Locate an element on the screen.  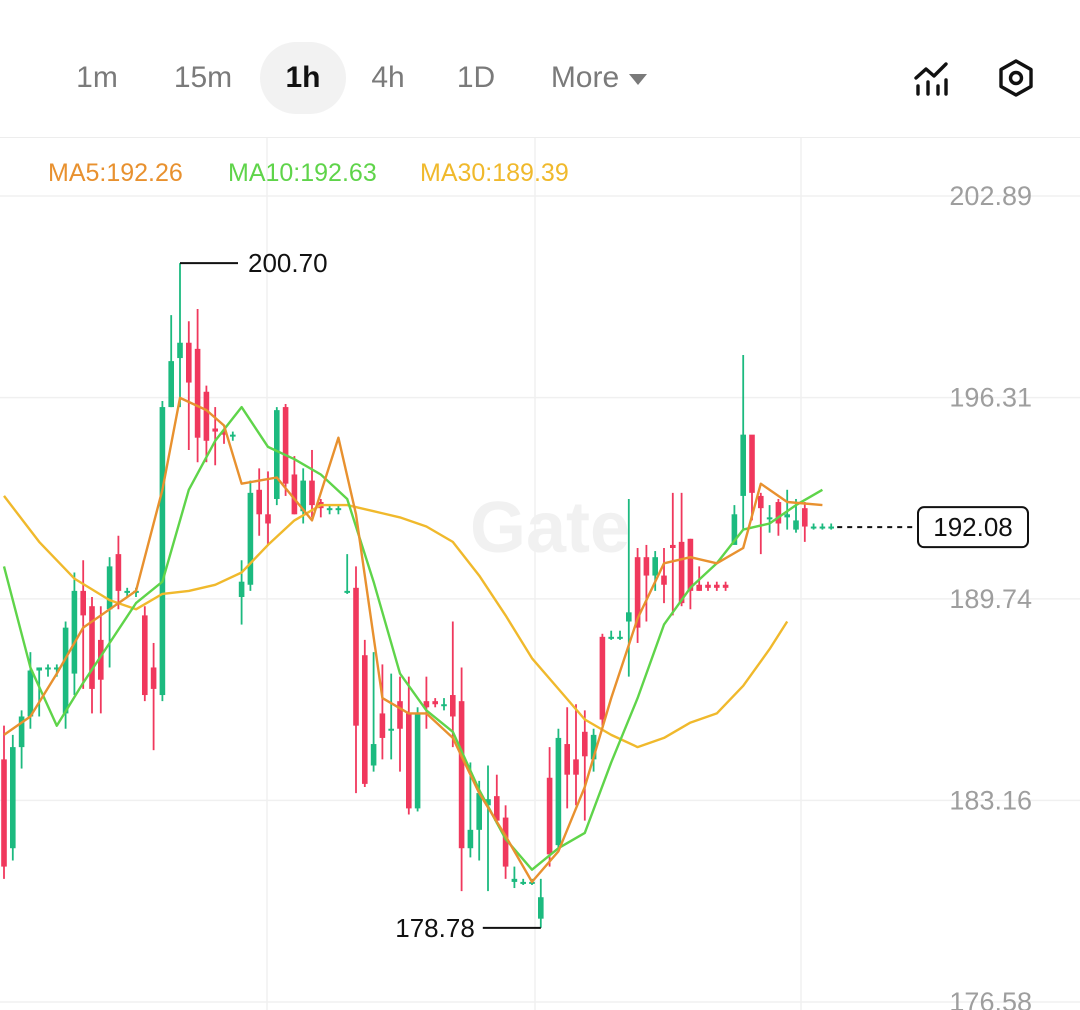
caret-down-icon is located at coordinates (638, 79).